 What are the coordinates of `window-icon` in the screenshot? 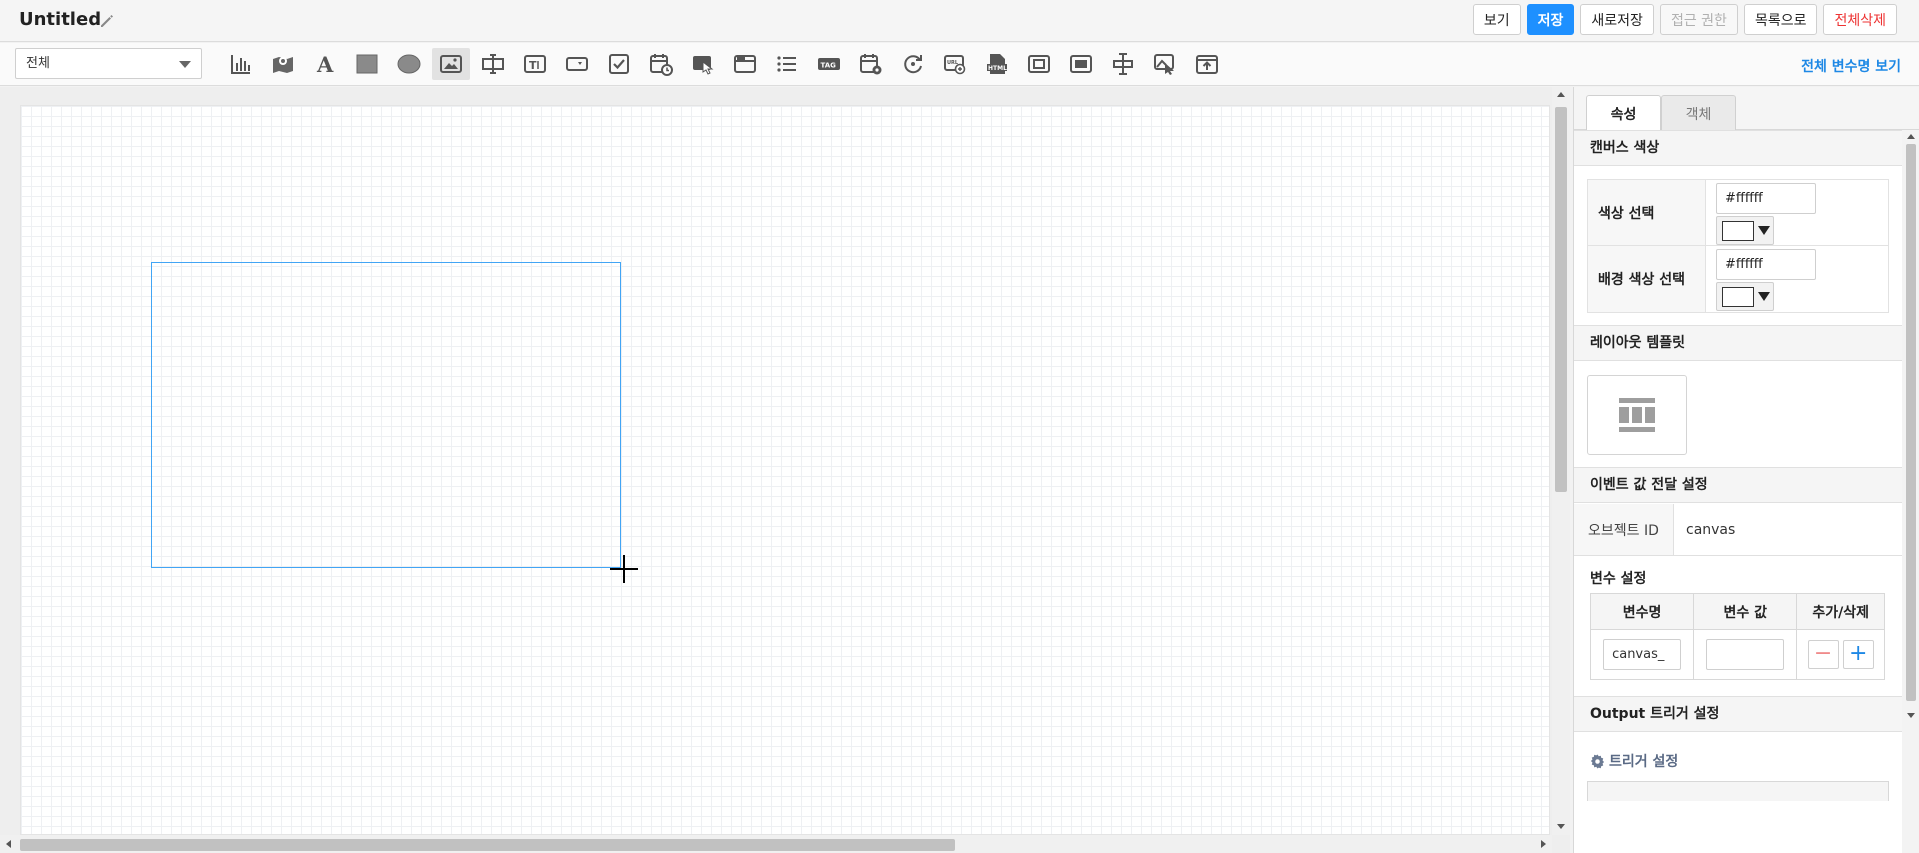 It's located at (745, 64).